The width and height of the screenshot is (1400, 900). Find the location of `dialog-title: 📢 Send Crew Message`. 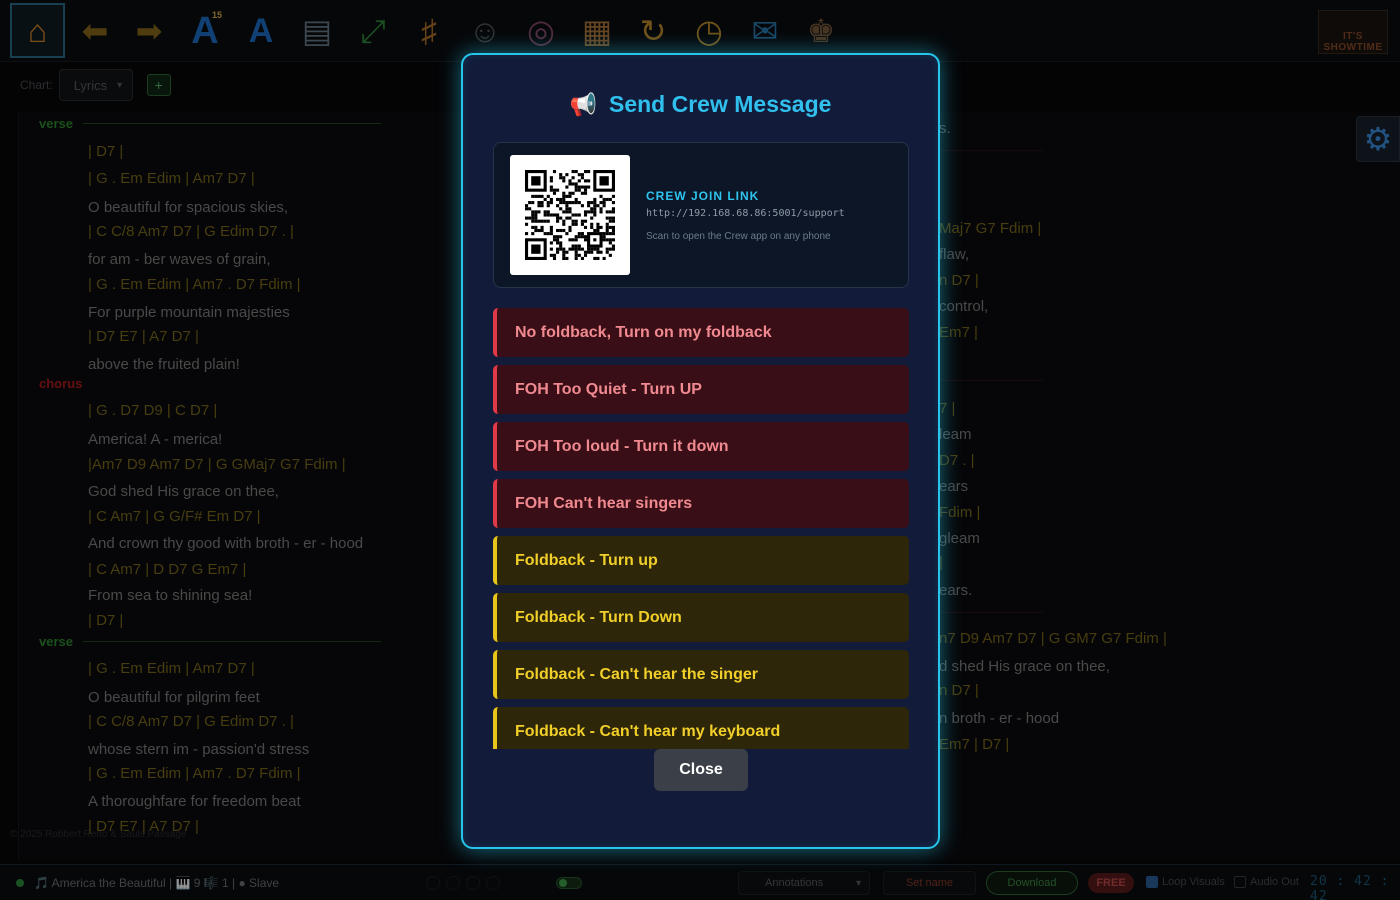

dialog-title: 📢 Send Crew Message is located at coordinates (700, 104).